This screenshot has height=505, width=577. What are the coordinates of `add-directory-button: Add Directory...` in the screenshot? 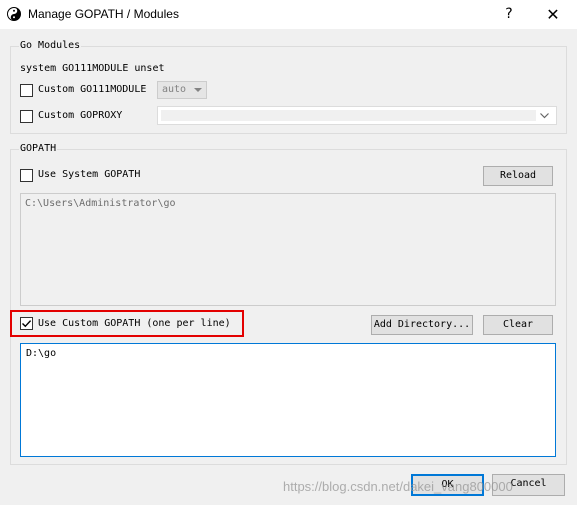 It's located at (422, 325).